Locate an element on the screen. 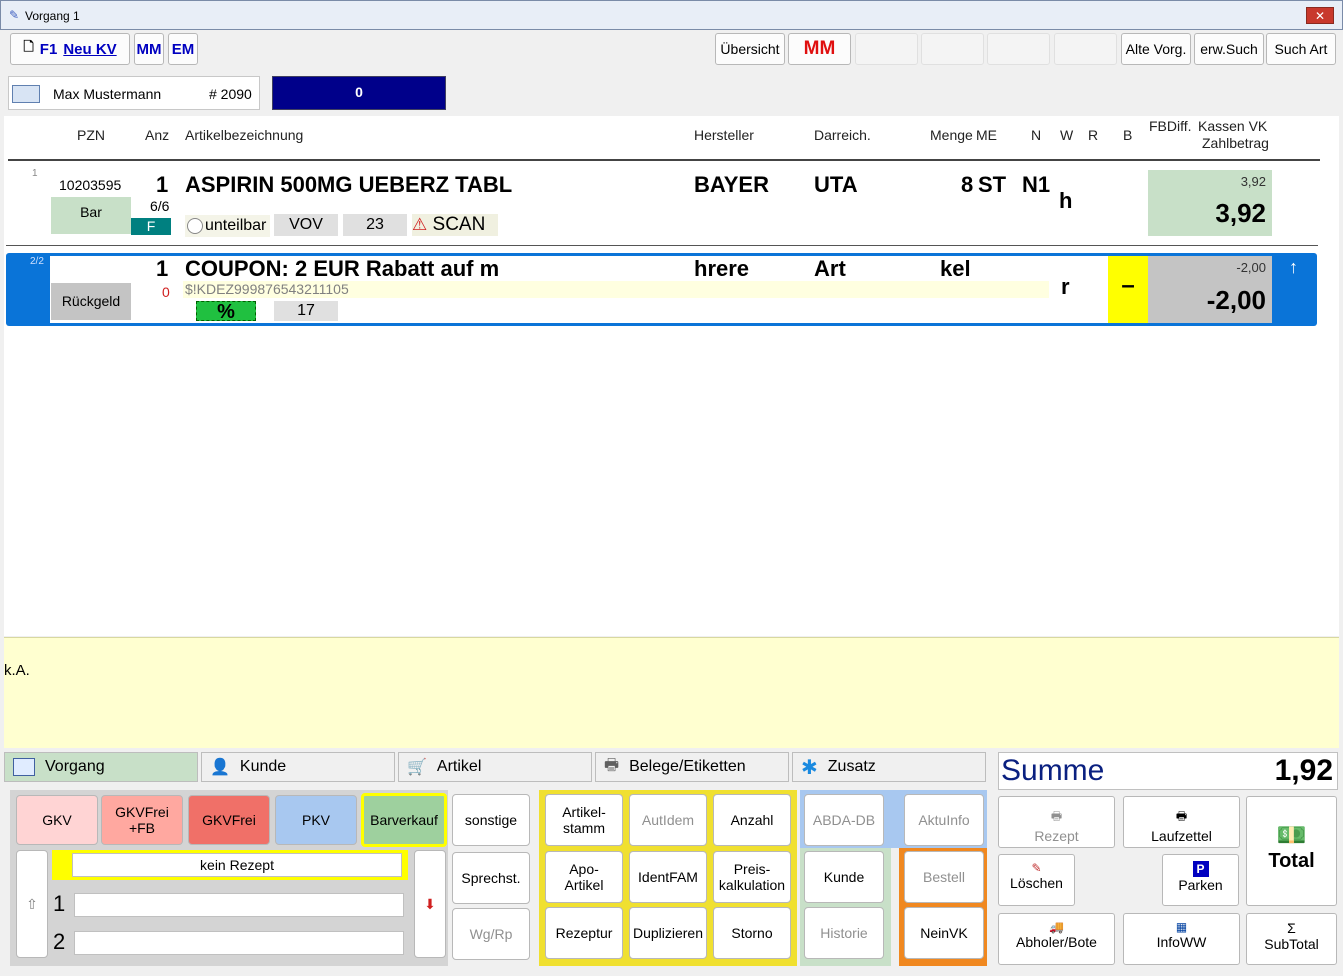  pkv-button: PKV is located at coordinates (316, 820).